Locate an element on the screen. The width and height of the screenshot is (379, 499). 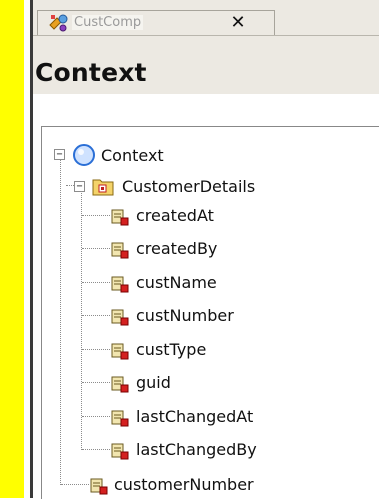
tree-attribute-createdBy: createdBy is located at coordinates (192, 249).